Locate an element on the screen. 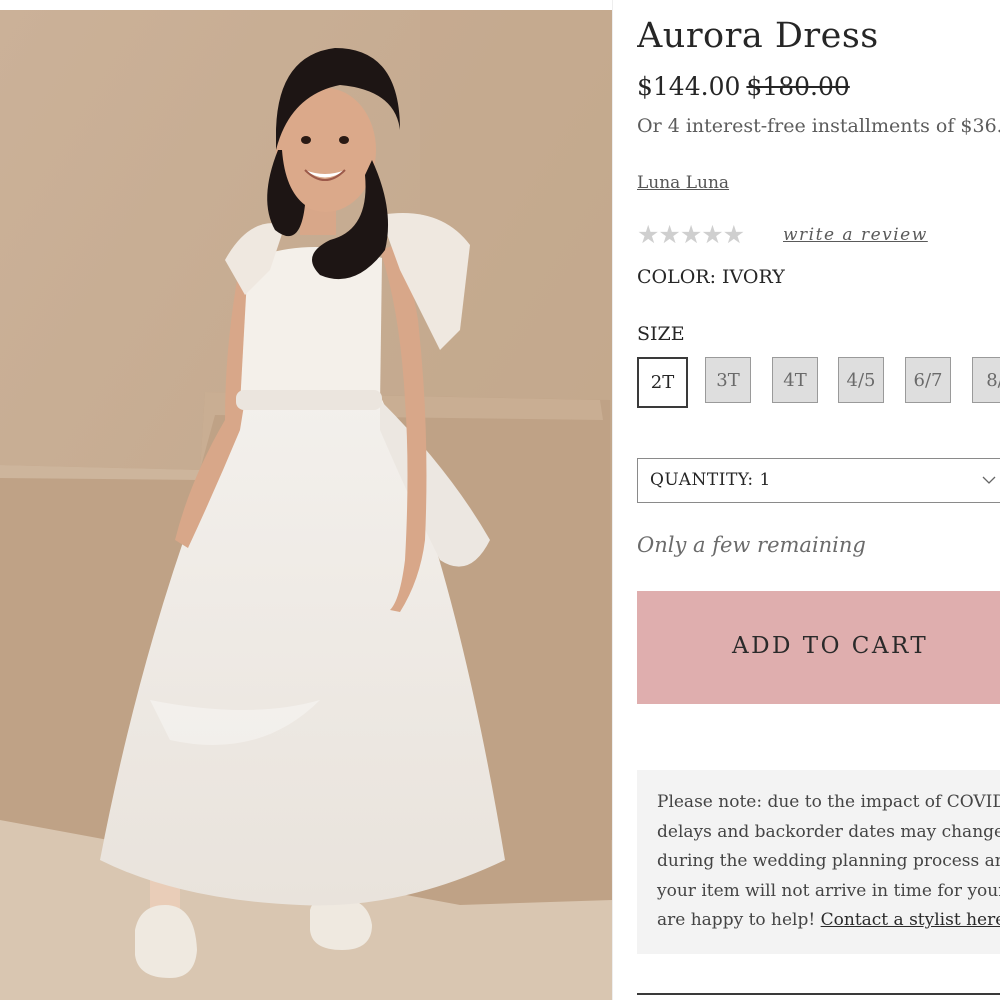 The width and height of the screenshot is (1000, 1000). size-option-4-5: 4/5 is located at coordinates (861, 380).